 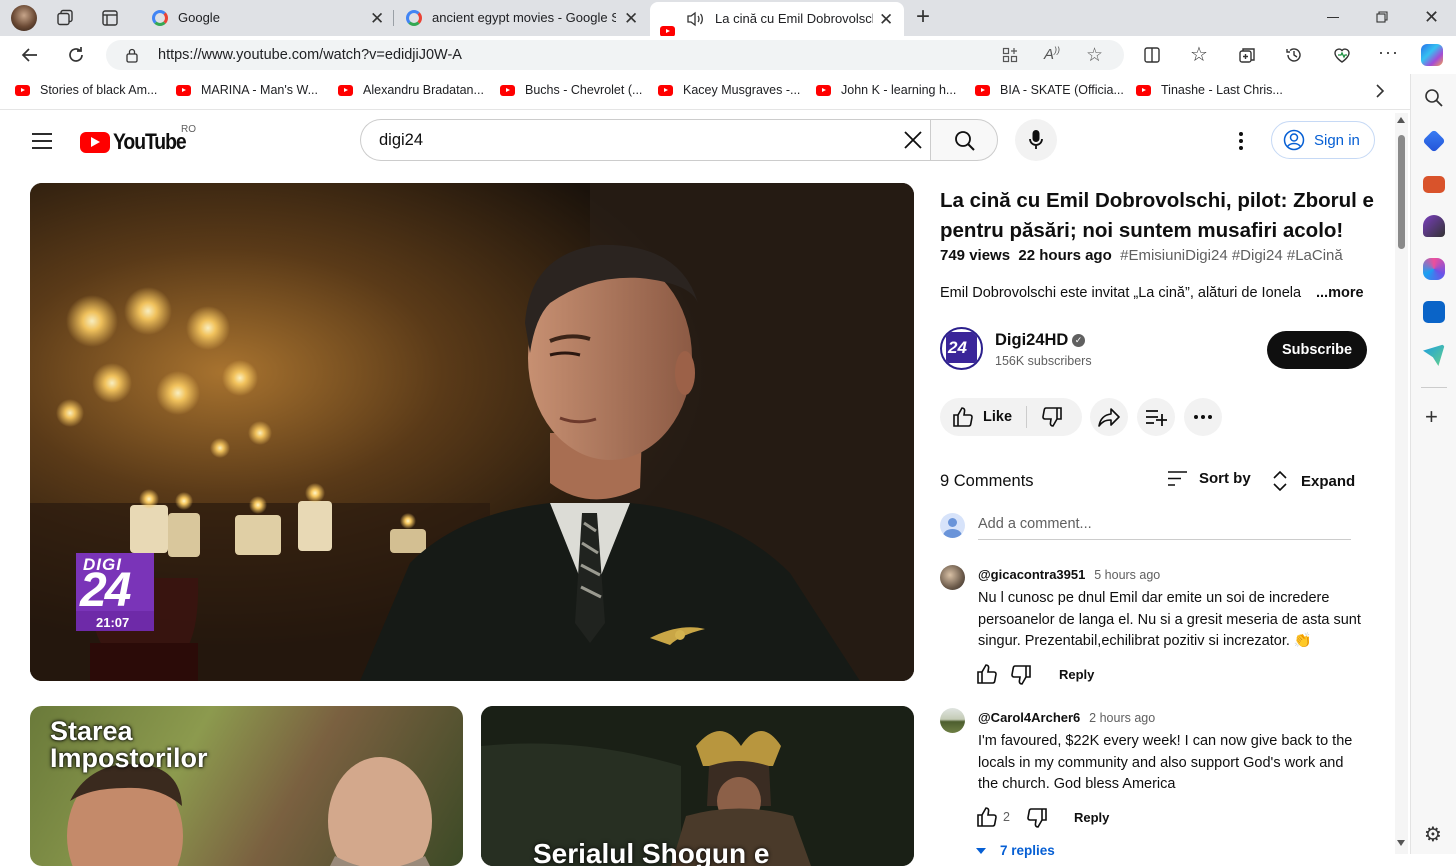 What do you see at coordinates (1333, 18) in the screenshot?
I see `minimize-window-icon` at bounding box center [1333, 18].